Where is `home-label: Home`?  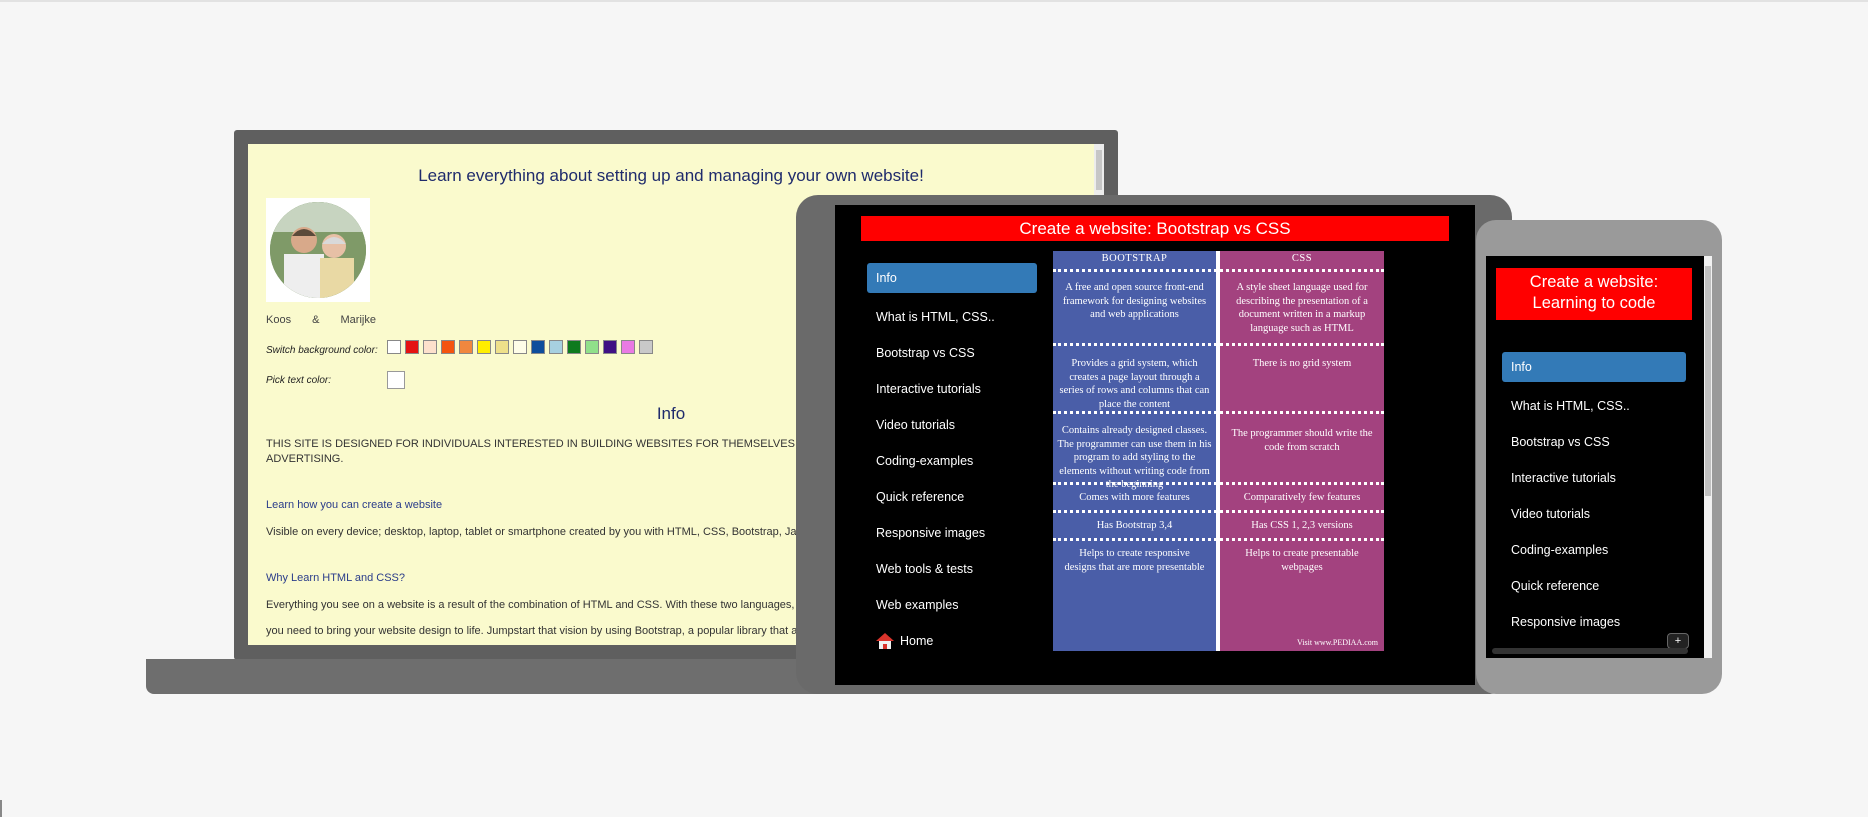
home-label: Home is located at coordinates (917, 641).